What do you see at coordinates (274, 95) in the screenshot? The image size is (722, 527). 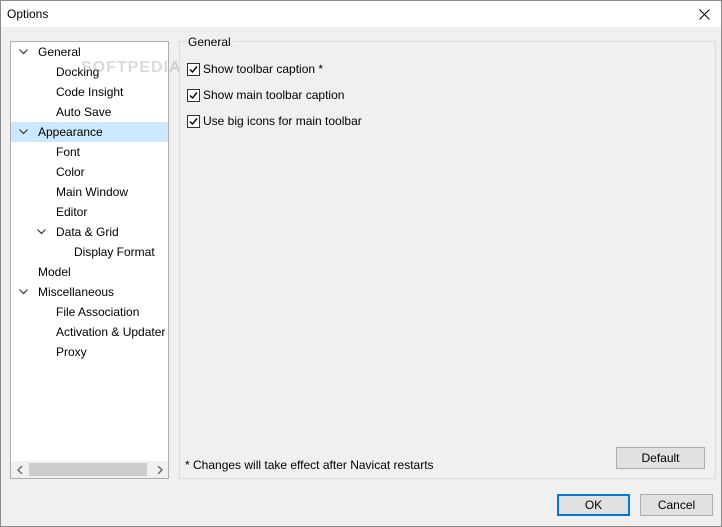 I see `show-main-toolbar-caption-label: Show main toolbar caption` at bounding box center [274, 95].